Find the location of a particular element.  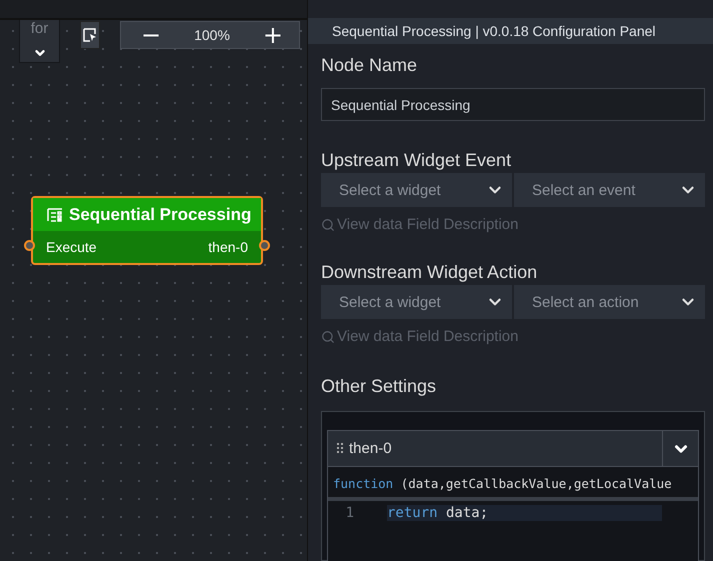

flow-node: Sequential Processing Execute then-0 is located at coordinates (147, 230).